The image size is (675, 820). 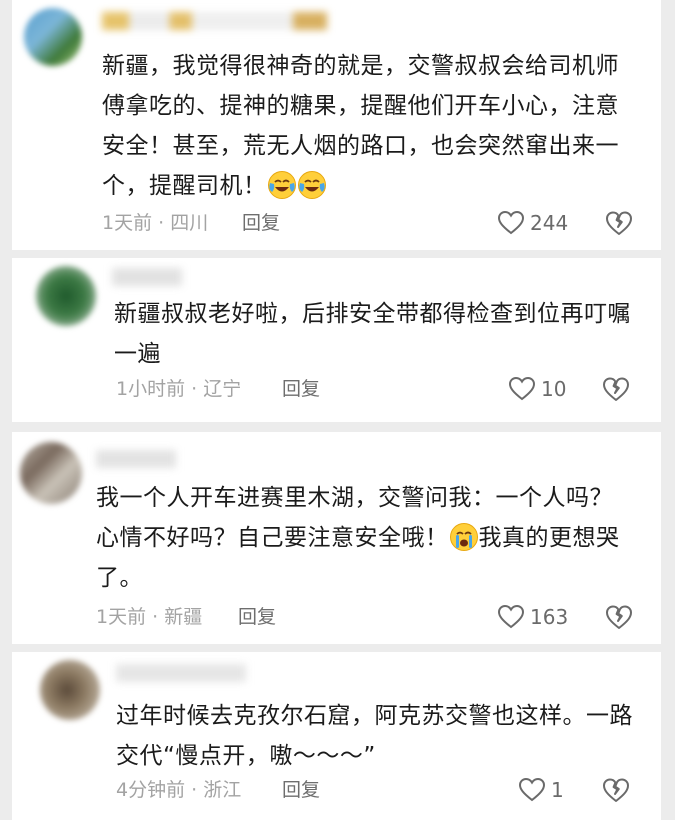 I want to click on like-count: 163, so click(x=549, y=617).